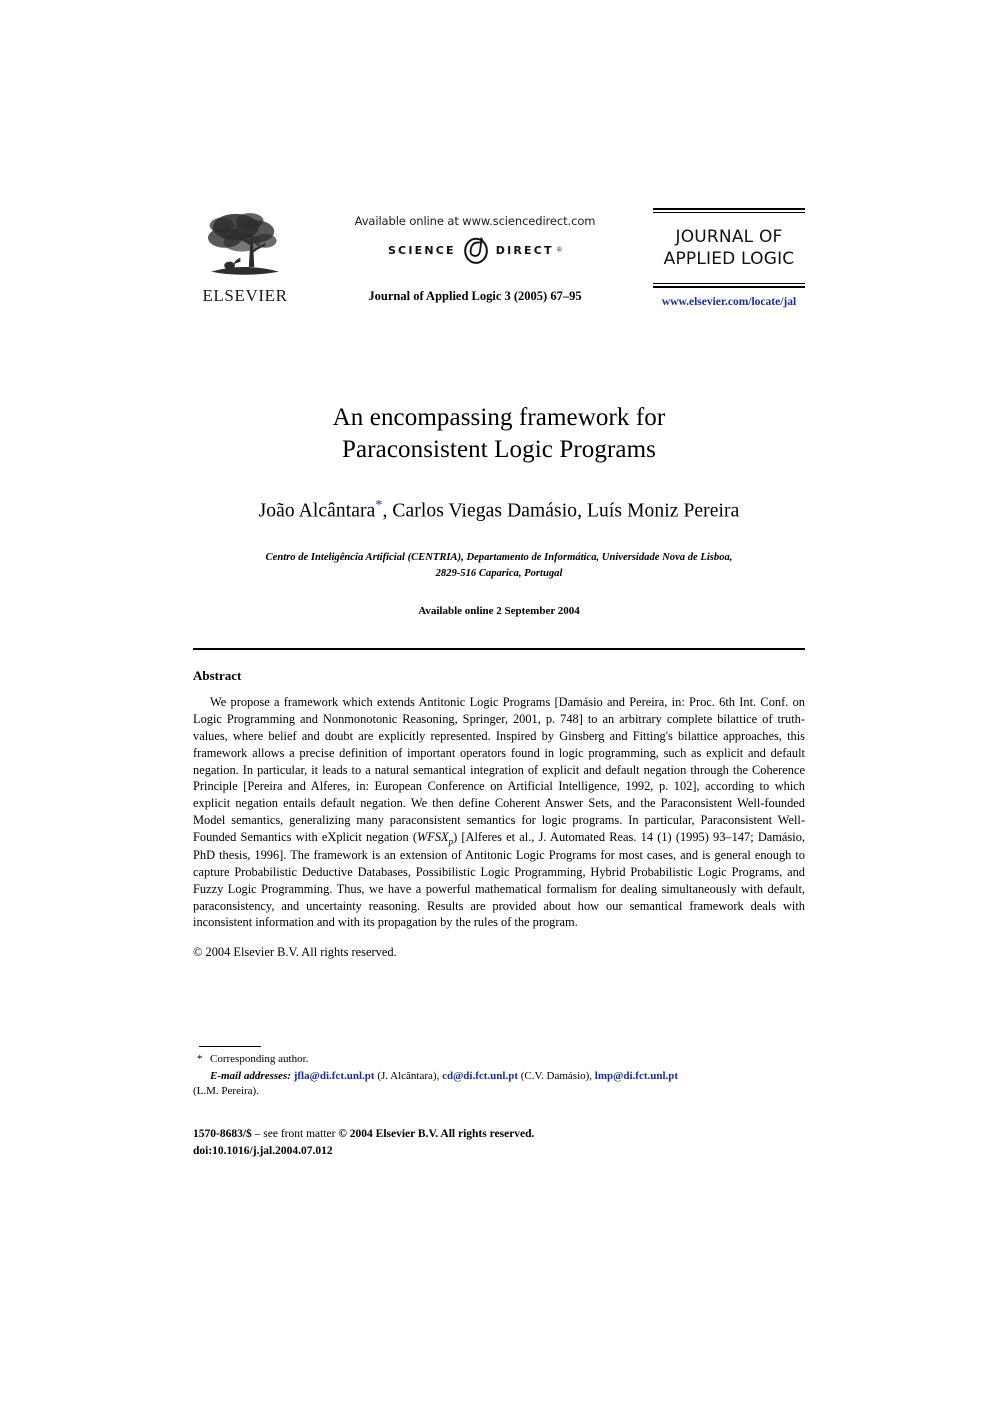 This screenshot has height=1403, width=992. I want to click on sciencedirect-logo-direct: DIRECT, so click(524, 250).